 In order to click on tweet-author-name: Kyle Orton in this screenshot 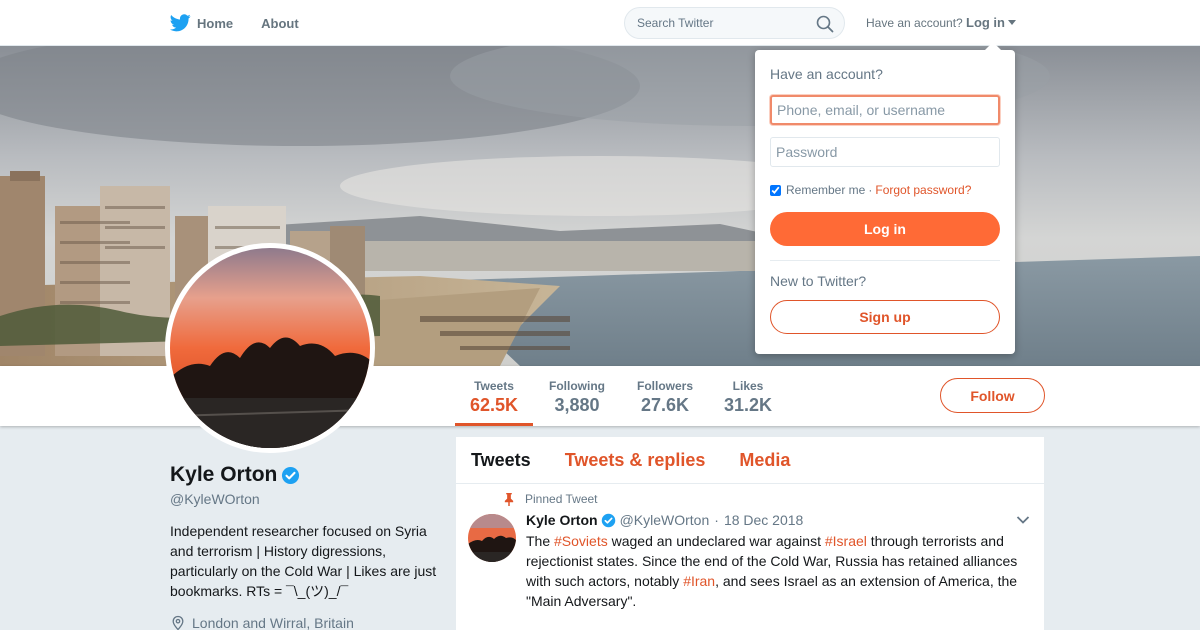, I will do `click(562, 520)`.